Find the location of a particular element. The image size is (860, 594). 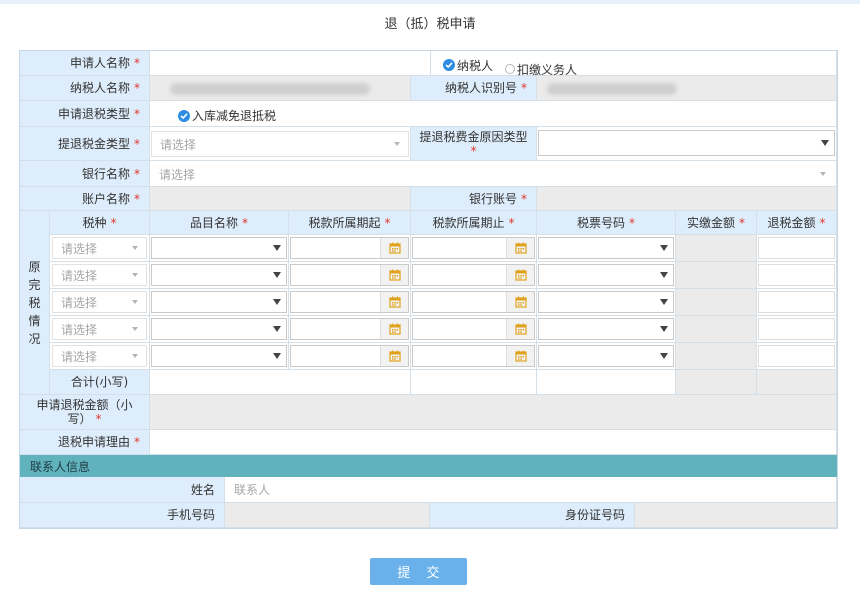

applicant-name-label: 申请人名称 * is located at coordinates (85, 63).